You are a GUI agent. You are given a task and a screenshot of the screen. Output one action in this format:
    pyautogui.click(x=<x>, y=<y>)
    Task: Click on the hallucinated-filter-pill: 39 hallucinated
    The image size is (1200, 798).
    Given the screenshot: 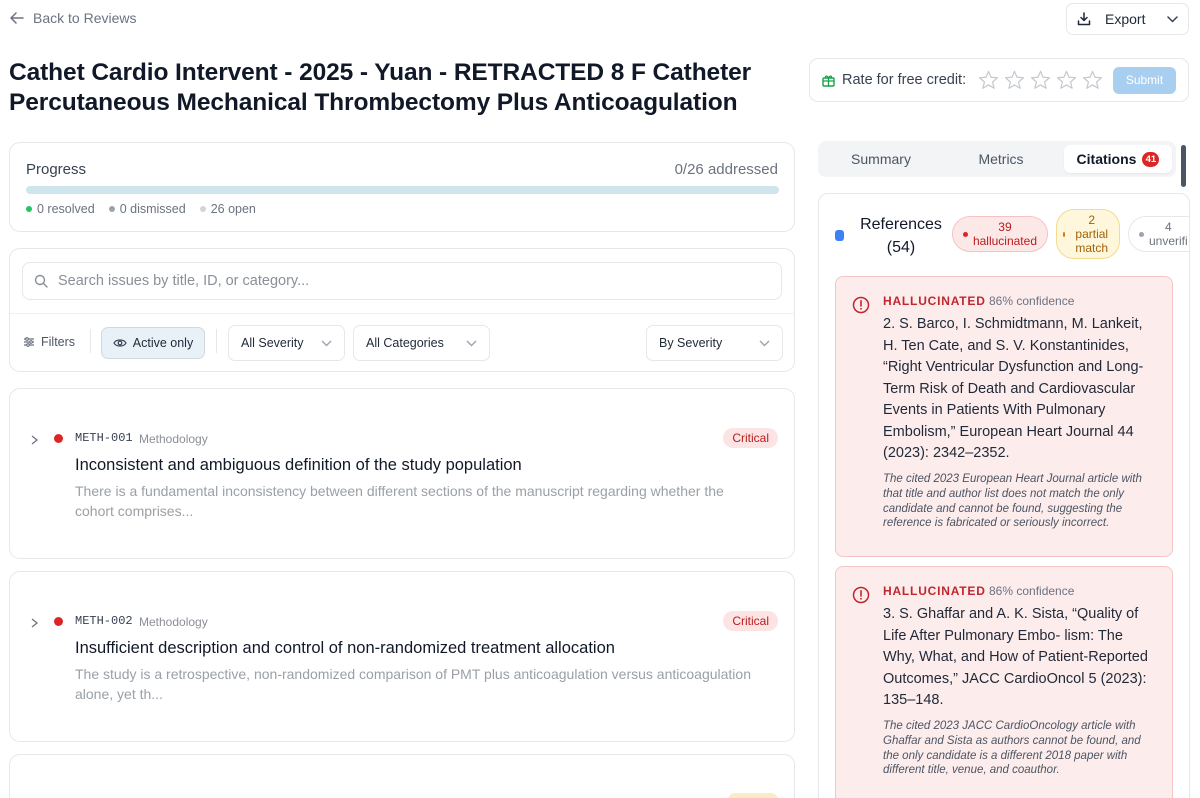 What is the action you would take?
    pyautogui.click(x=1000, y=234)
    